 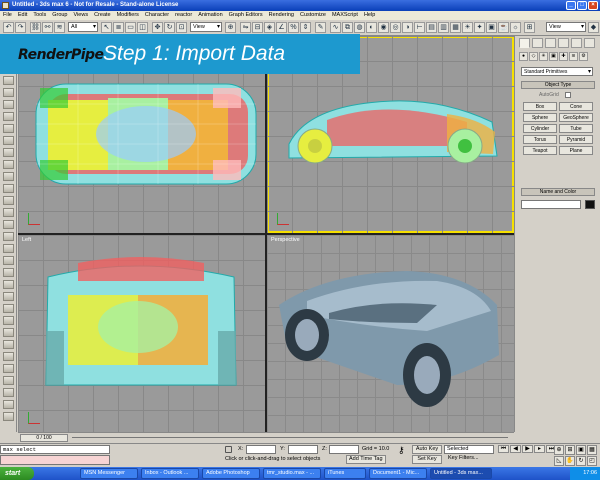 What do you see at coordinates (8, 320) in the screenshot?
I see `circle-icon` at bounding box center [8, 320].